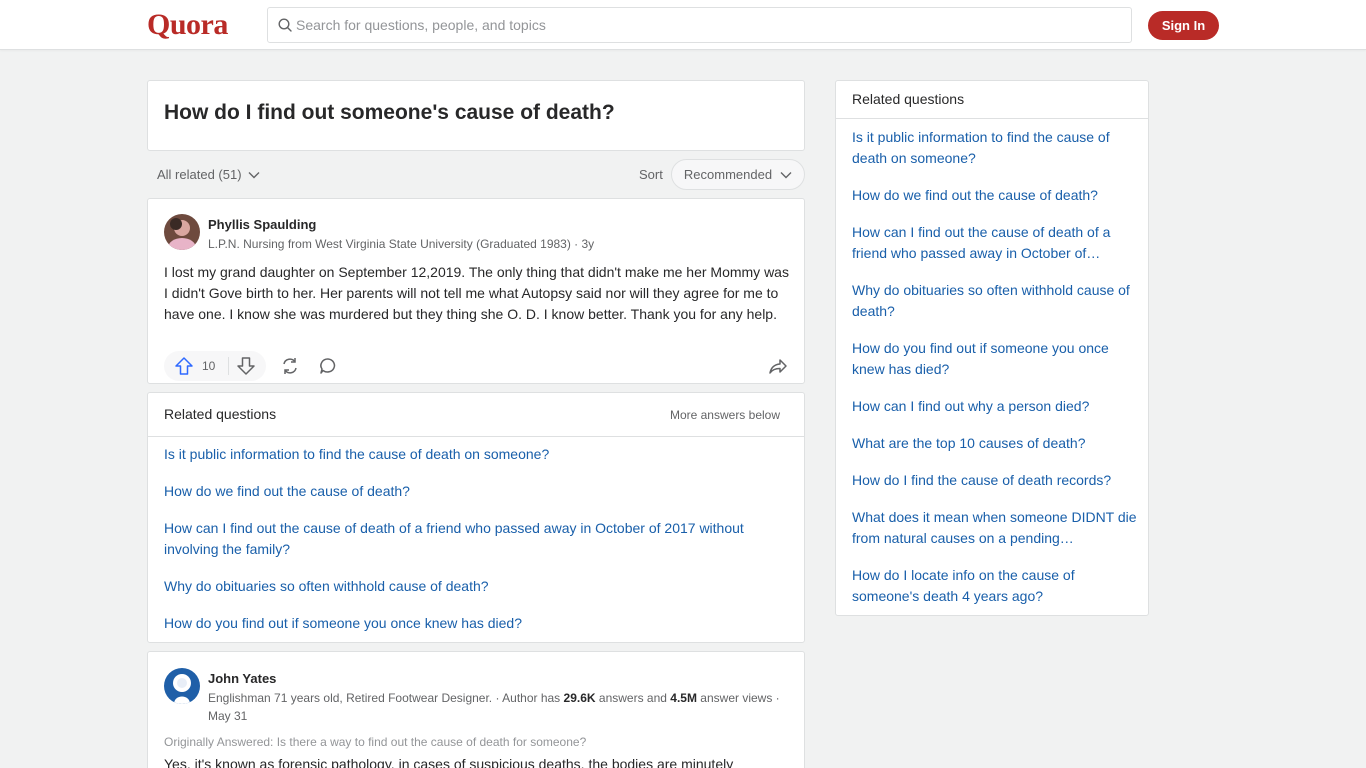 This screenshot has height=768, width=1366. I want to click on quora-logo: Quora, so click(187, 25).